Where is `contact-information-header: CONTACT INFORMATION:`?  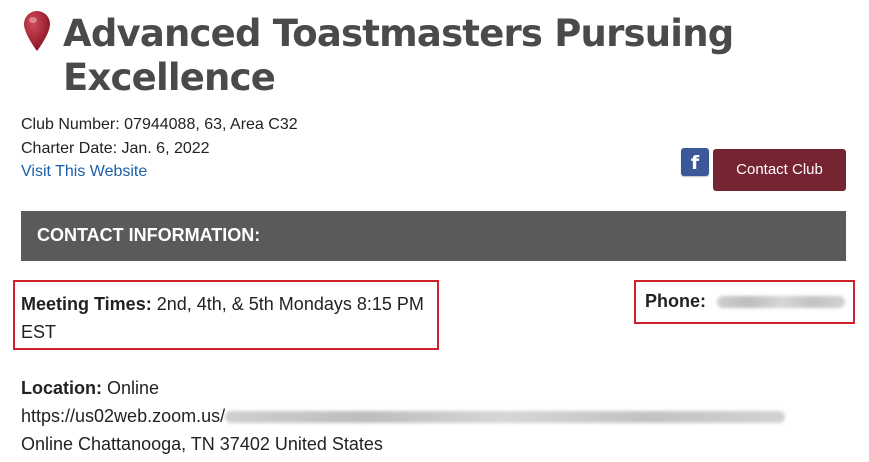 contact-information-header: CONTACT INFORMATION: is located at coordinates (433, 236).